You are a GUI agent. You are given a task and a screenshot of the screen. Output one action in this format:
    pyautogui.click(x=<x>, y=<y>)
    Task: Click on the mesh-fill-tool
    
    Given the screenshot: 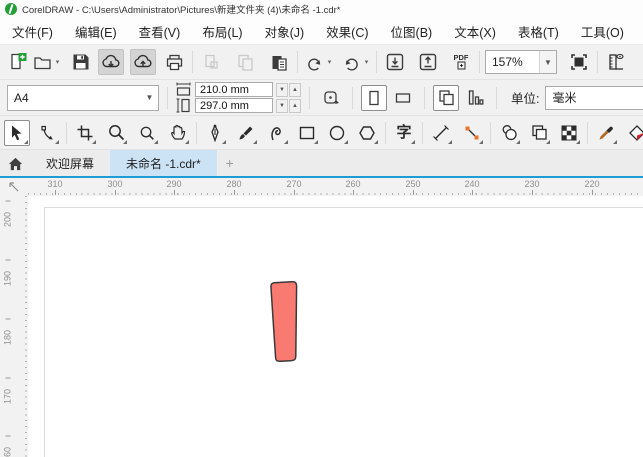 What is the action you would take?
    pyautogui.click(x=569, y=133)
    